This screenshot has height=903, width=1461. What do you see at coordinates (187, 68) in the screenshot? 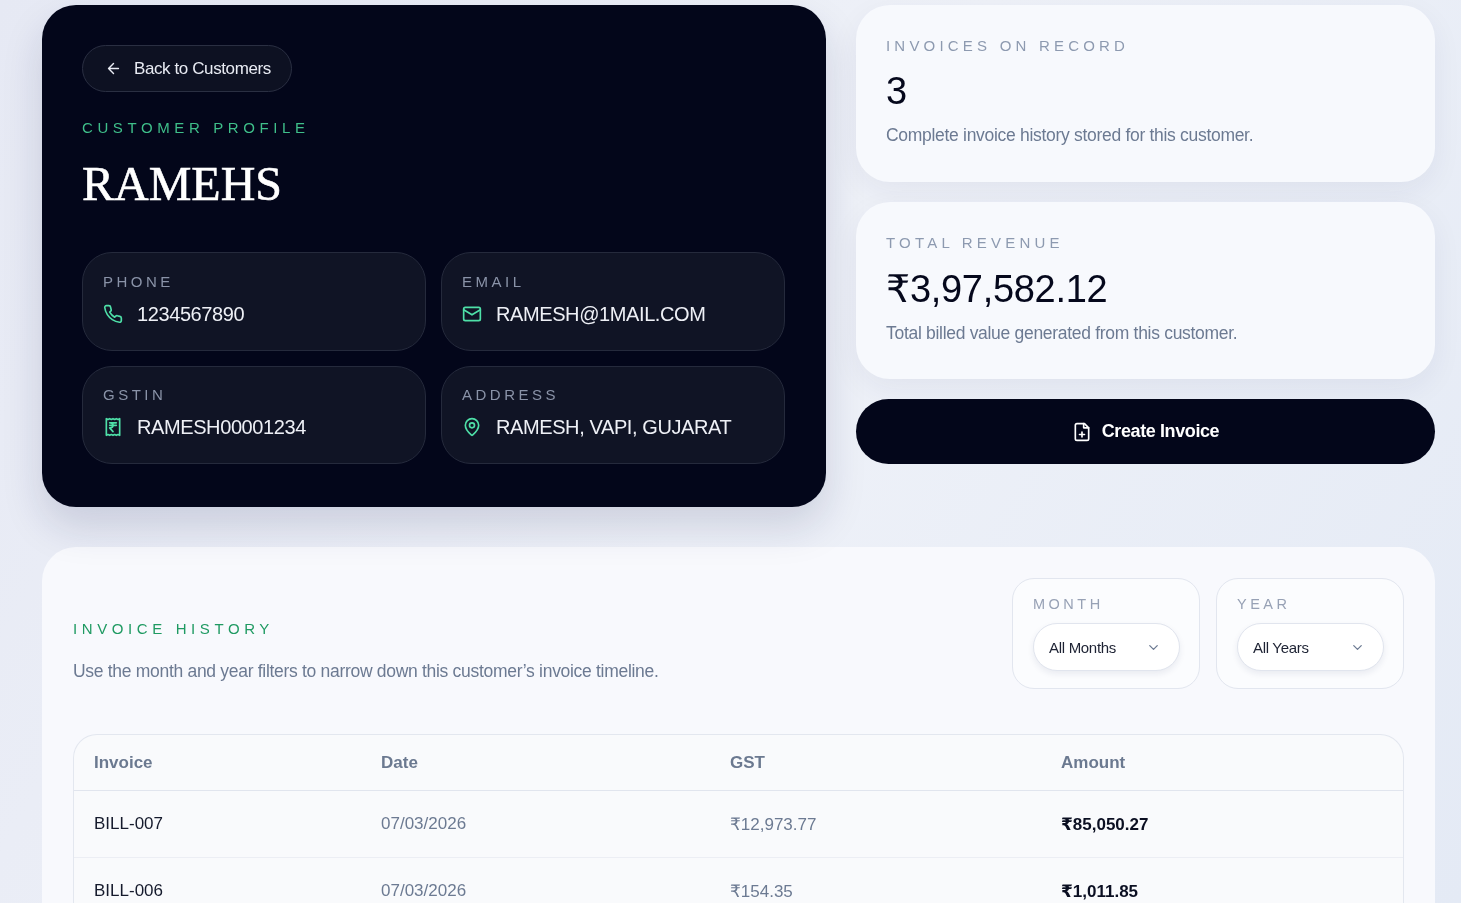
I see `back-button: Back to Customers` at bounding box center [187, 68].